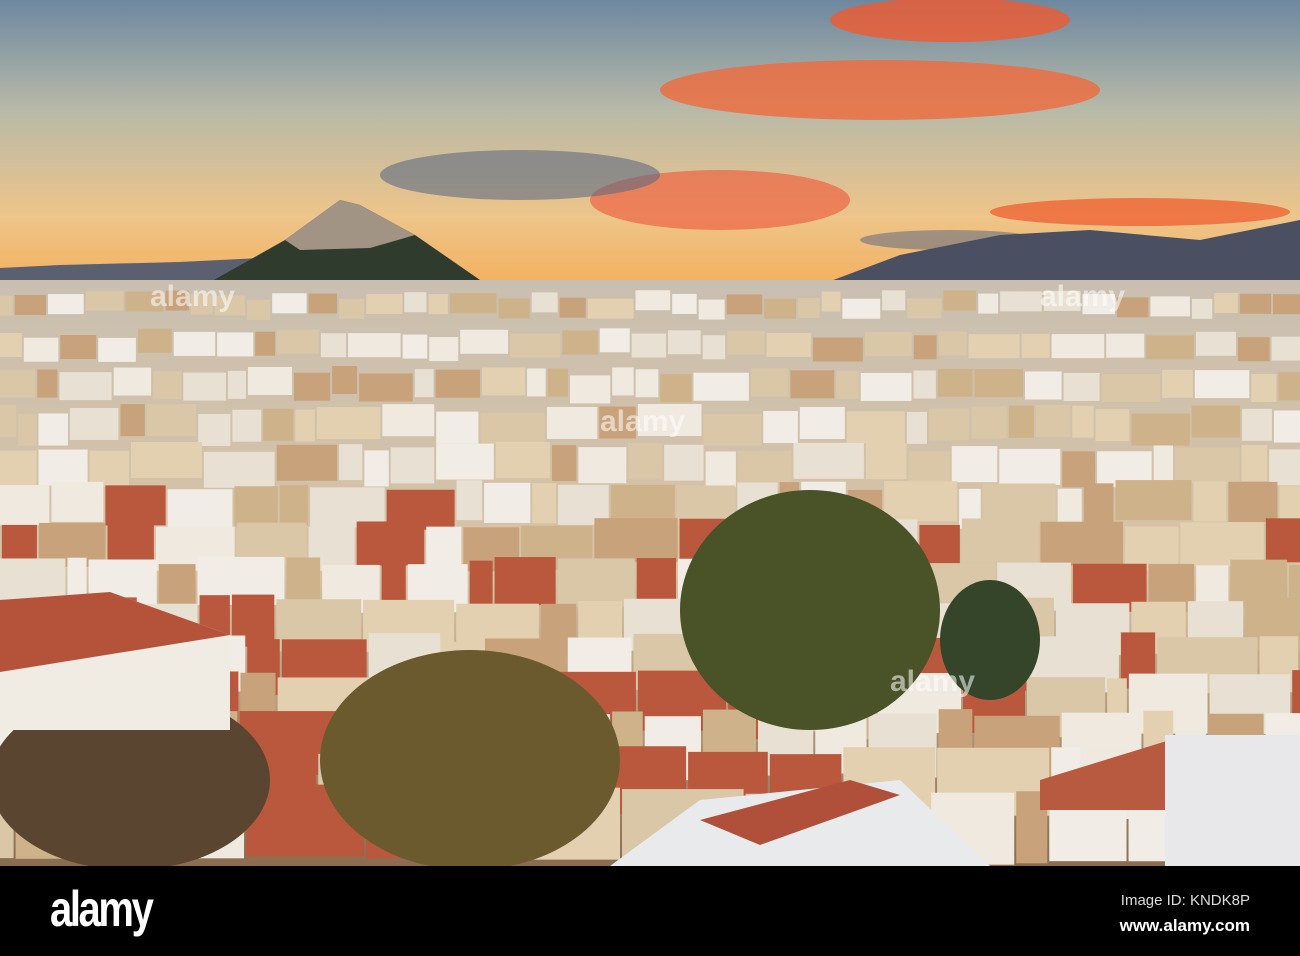 The image size is (1300, 956). I want to click on website-link: www.alamy.com, so click(1185, 926).